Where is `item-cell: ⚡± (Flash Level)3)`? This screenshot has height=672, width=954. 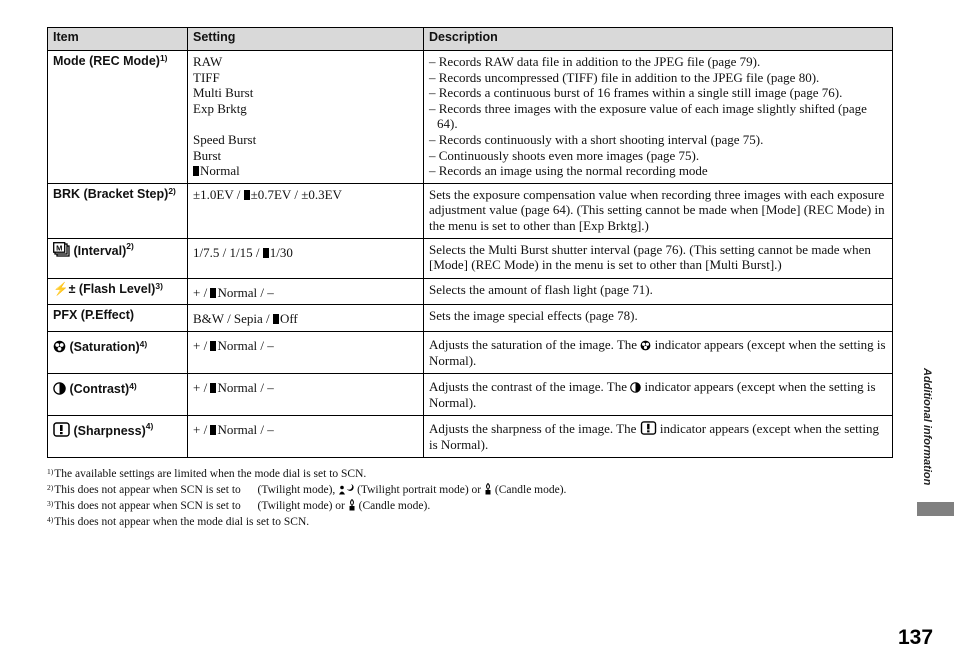 item-cell: ⚡± (Flash Level)3) is located at coordinates (117, 291).